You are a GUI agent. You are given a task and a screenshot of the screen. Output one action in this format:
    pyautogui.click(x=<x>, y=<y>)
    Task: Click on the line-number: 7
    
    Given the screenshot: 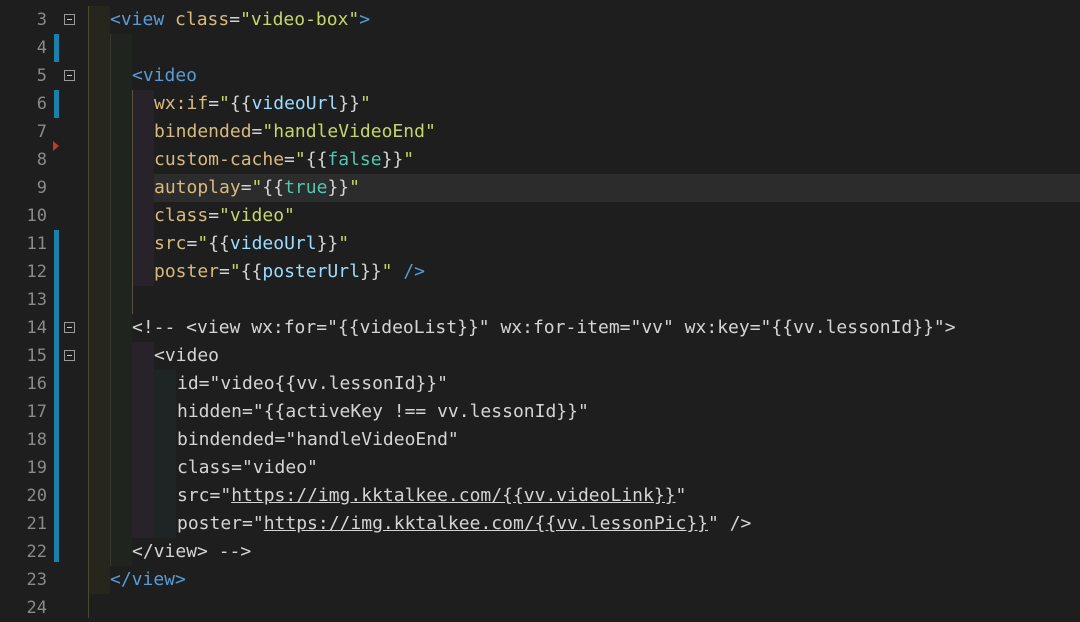 What is the action you would take?
    pyautogui.click(x=41, y=132)
    